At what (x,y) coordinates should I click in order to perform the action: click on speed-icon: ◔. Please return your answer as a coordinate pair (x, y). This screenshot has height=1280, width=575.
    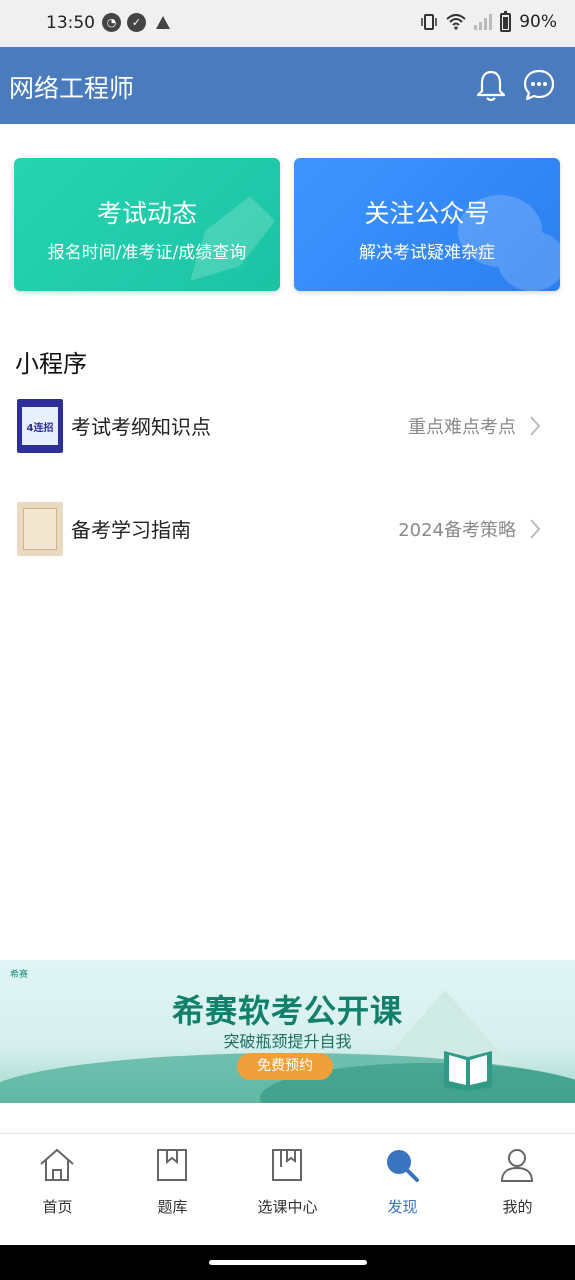
    Looking at the image, I should click on (111, 22).